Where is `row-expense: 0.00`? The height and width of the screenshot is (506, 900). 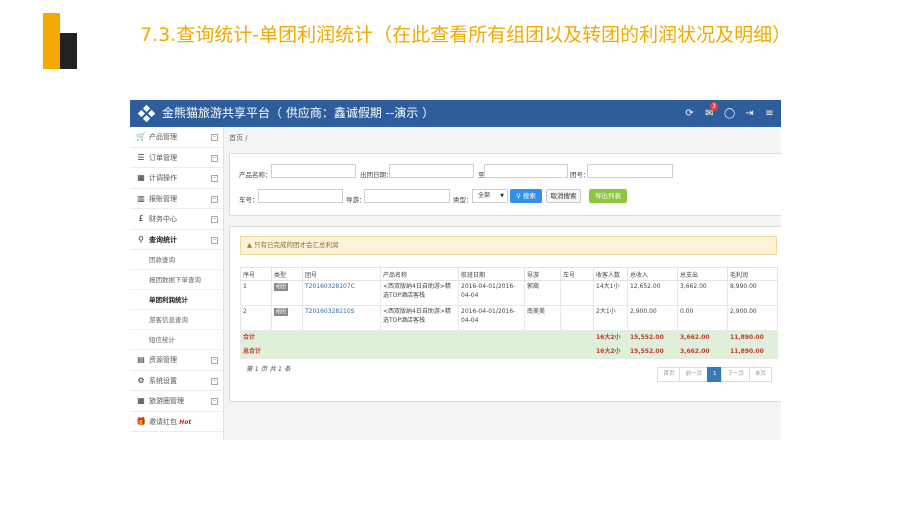
row-expense: 0.00 is located at coordinates (702, 318).